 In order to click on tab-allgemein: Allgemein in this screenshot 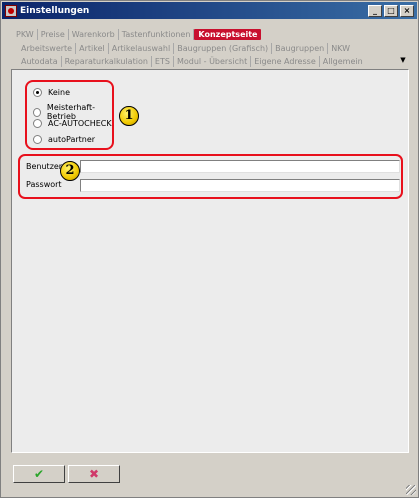, I will do `click(343, 61)`.